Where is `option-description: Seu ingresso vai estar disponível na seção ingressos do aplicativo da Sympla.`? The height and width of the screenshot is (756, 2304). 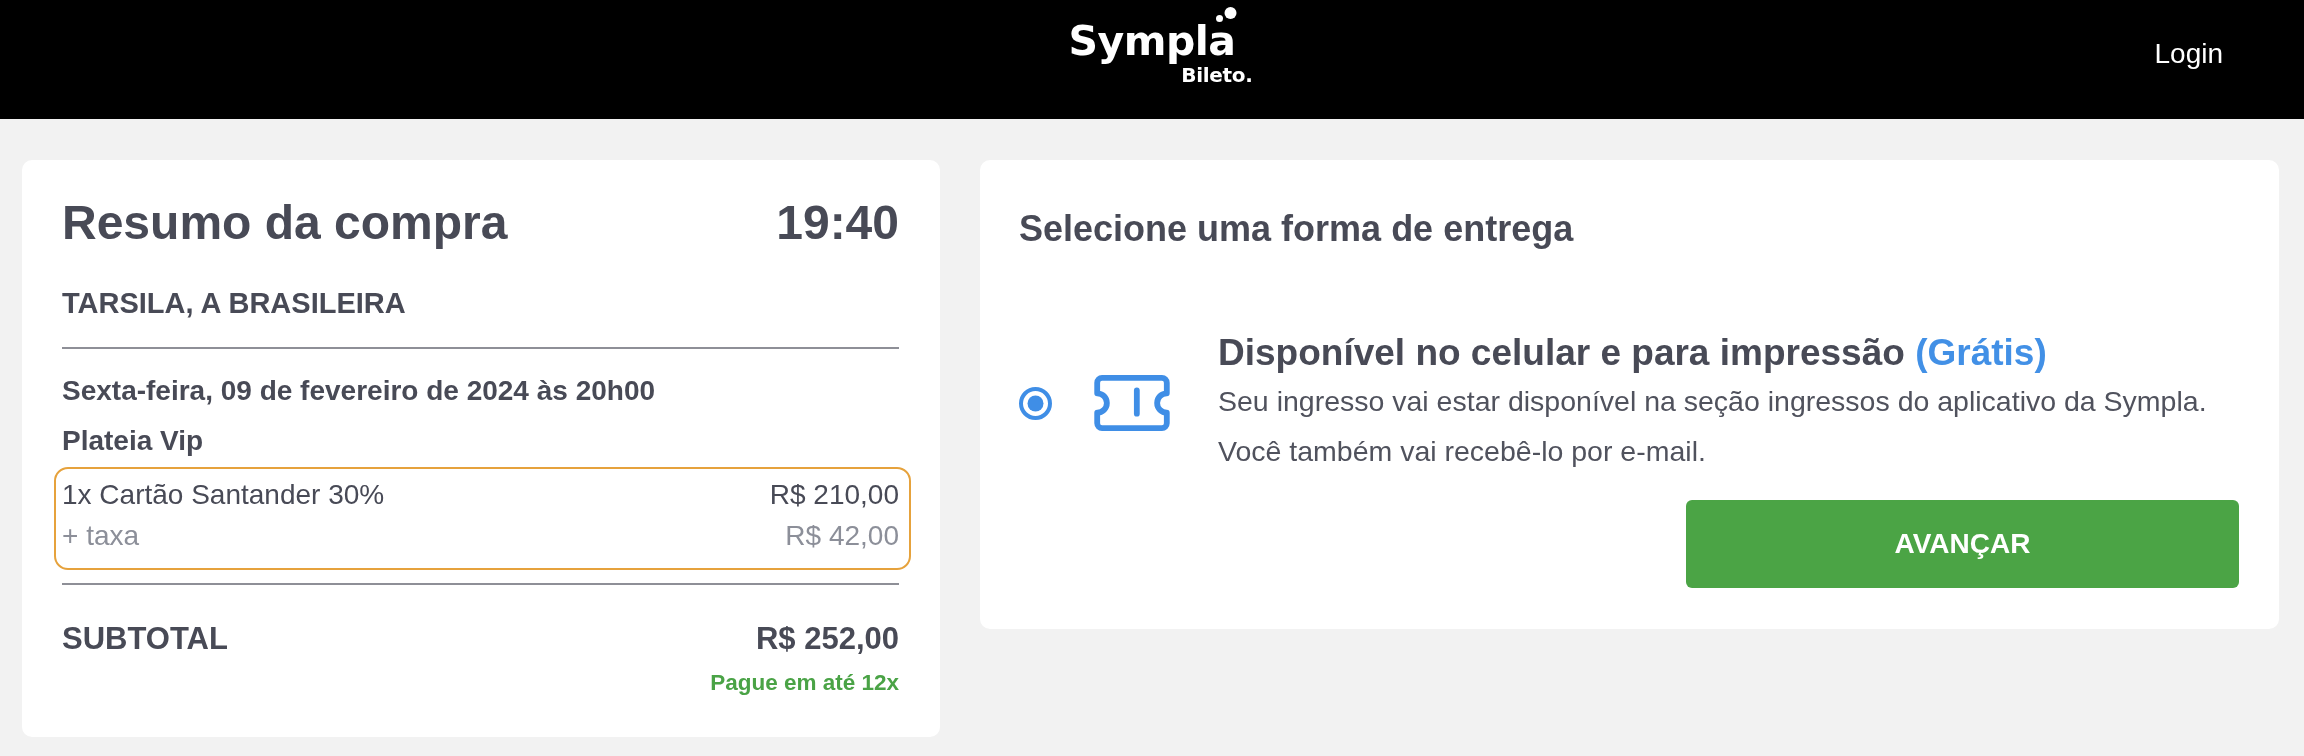 option-description: Seu ingresso vai estar disponível na seção ingressos do aplicativo da Sympla. is located at coordinates (1712, 401).